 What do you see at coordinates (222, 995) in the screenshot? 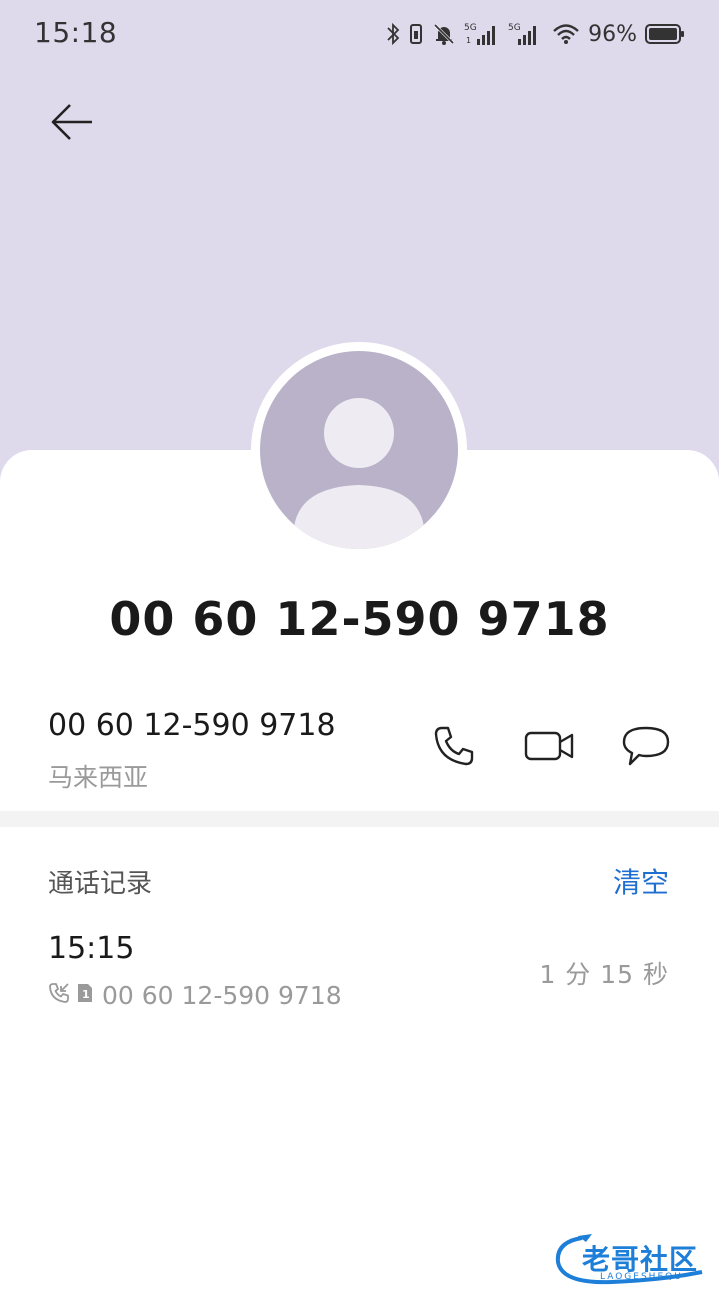
I see `call-number: 00 60 12-590 9718` at bounding box center [222, 995].